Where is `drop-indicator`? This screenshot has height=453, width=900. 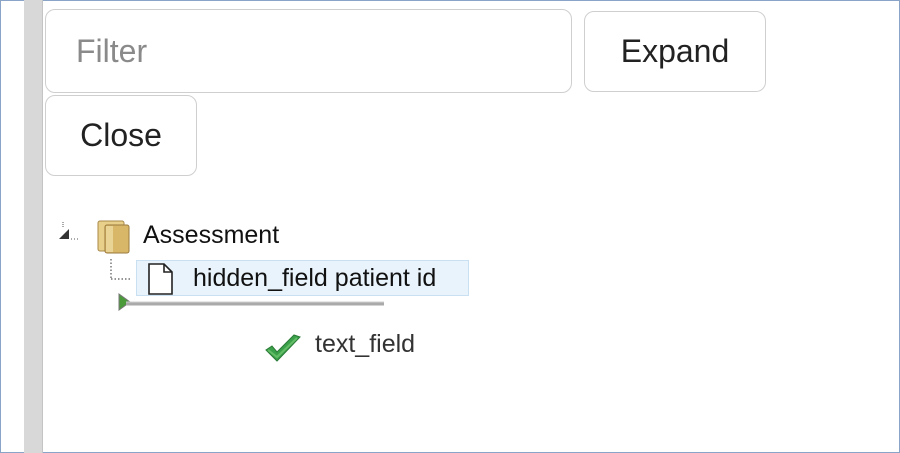
drop-indicator is located at coordinates (251, 303).